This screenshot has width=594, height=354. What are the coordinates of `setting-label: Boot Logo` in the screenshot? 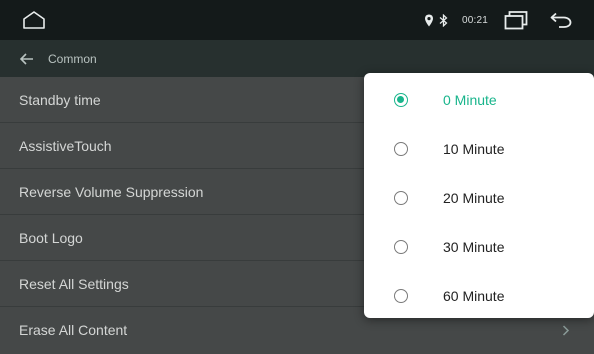 It's located at (51, 237).